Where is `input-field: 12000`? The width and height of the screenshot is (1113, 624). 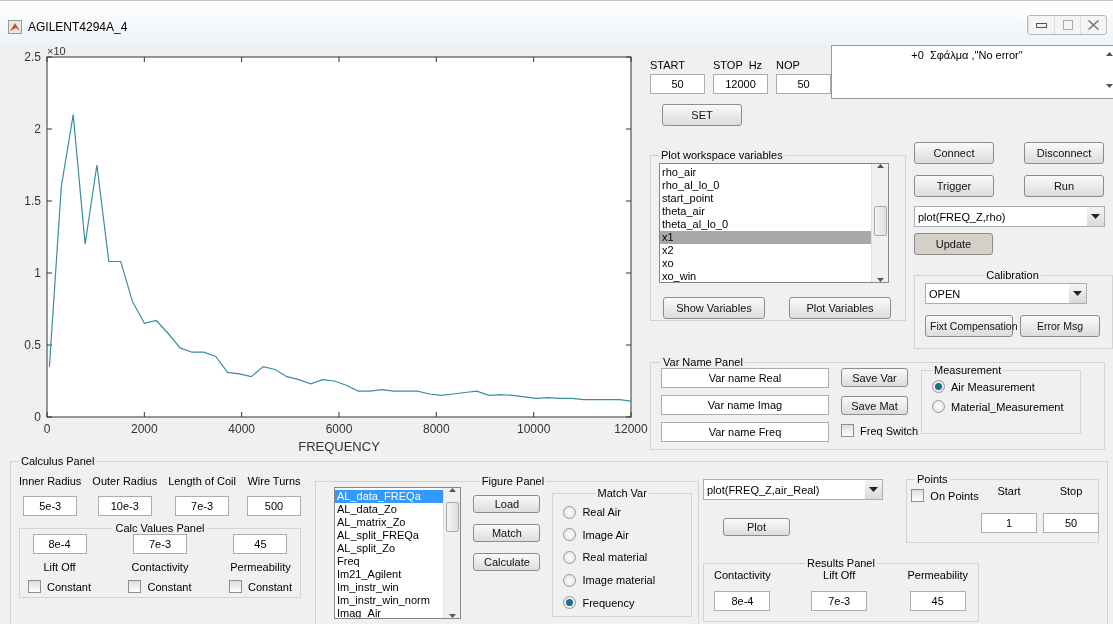 input-field: 12000 is located at coordinates (740, 84).